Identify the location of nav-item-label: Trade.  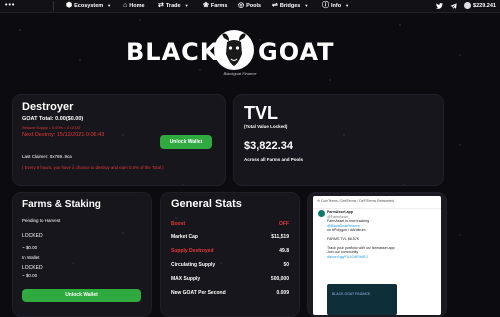
(173, 5).